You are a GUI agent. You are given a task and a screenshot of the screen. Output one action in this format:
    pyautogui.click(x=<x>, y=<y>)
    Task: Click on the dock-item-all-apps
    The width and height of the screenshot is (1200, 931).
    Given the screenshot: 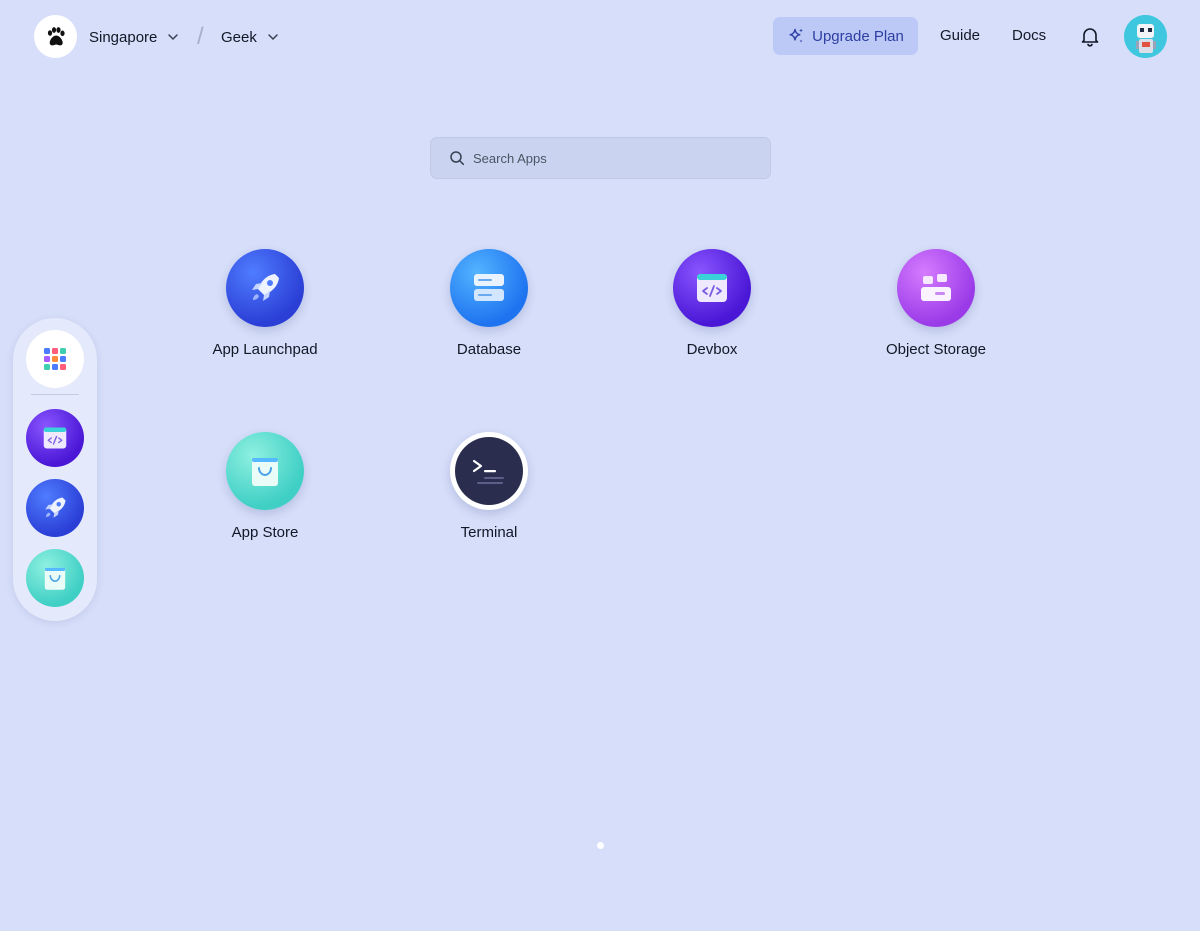 What is the action you would take?
    pyautogui.click(x=55, y=359)
    